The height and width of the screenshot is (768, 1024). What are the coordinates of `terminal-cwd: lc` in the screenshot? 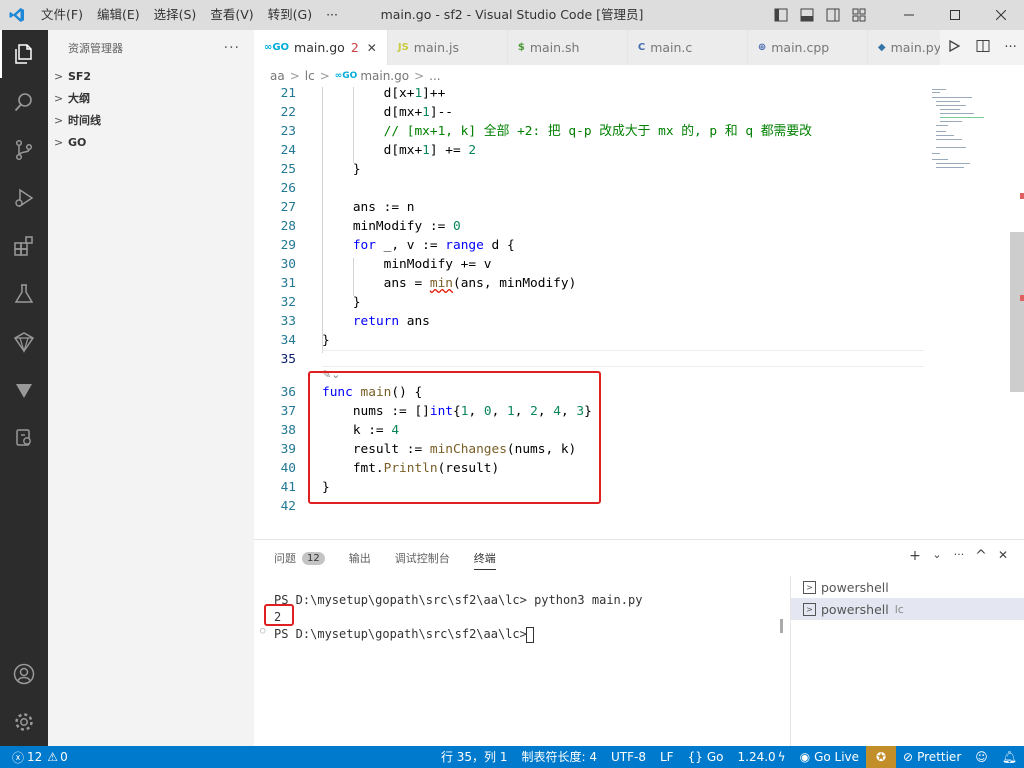 It's located at (899, 609).